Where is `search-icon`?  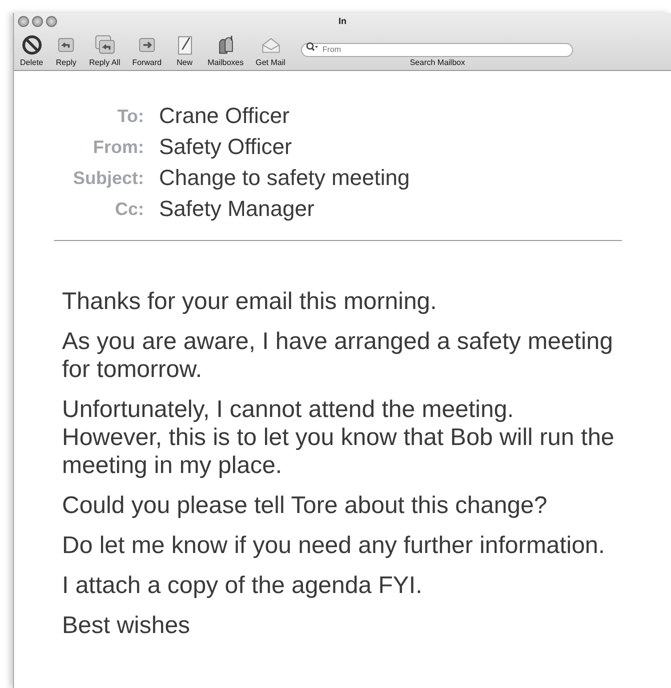 search-icon is located at coordinates (312, 46).